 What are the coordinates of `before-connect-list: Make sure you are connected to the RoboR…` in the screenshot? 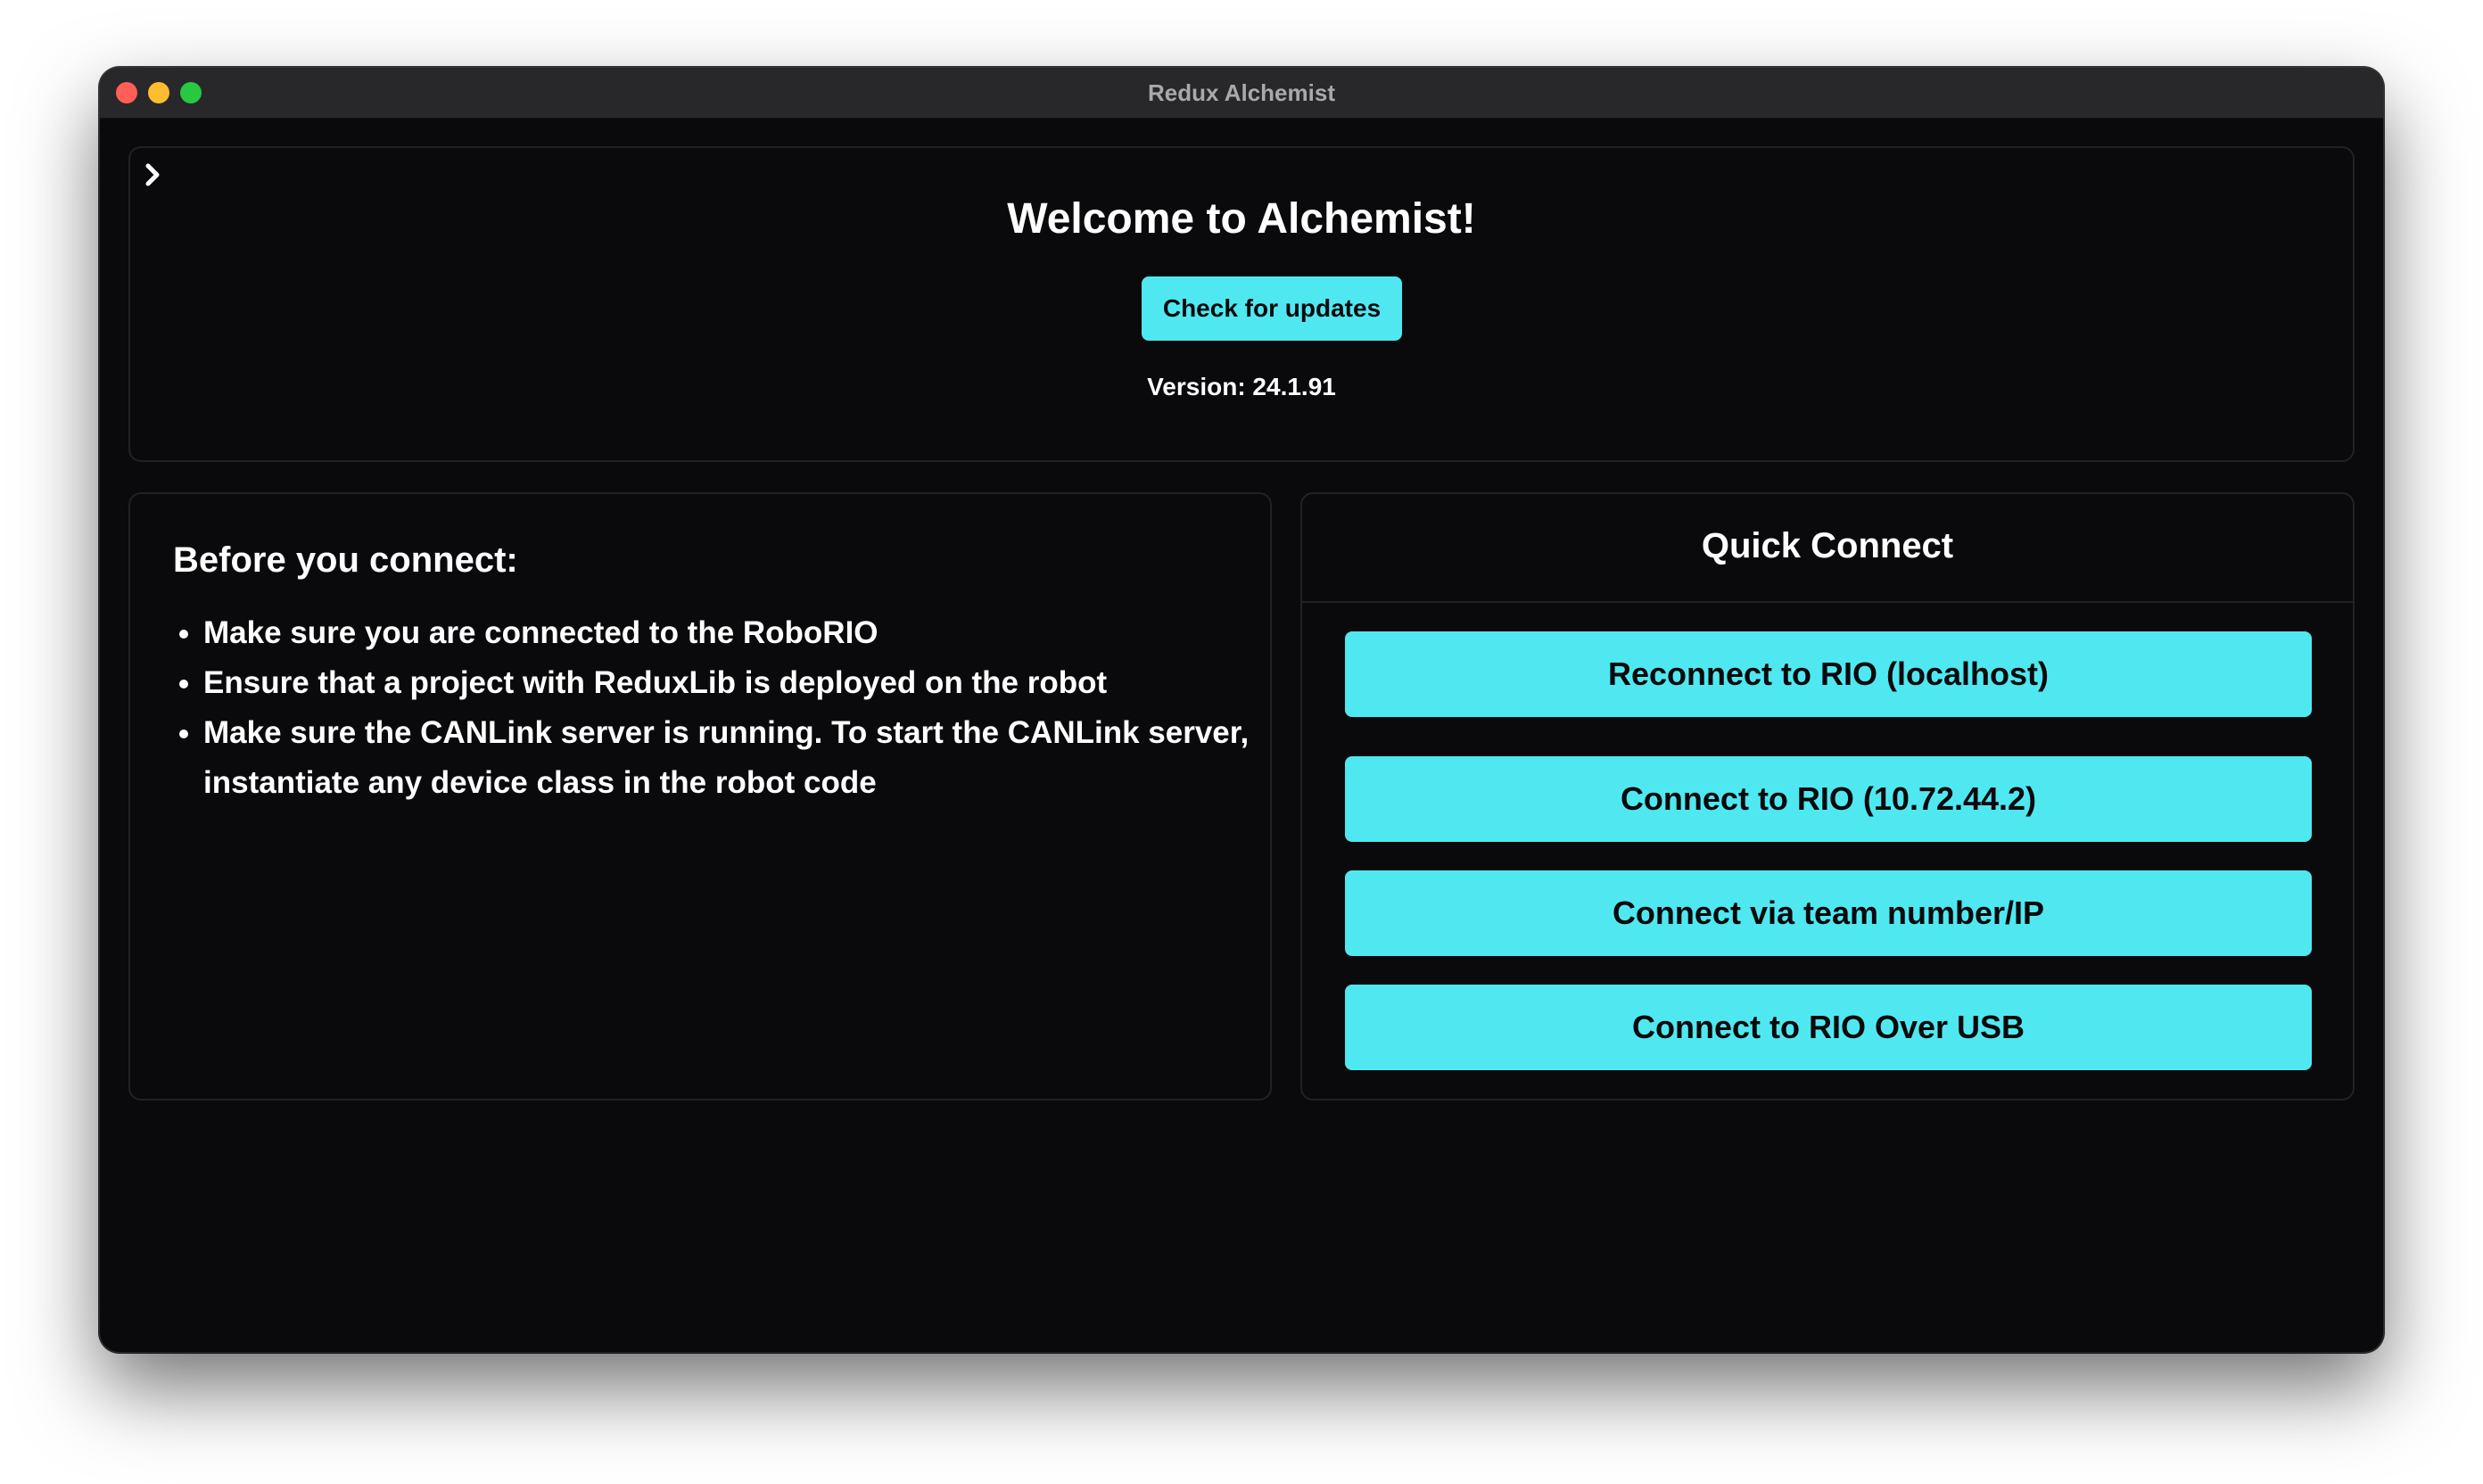 It's located at (715, 708).